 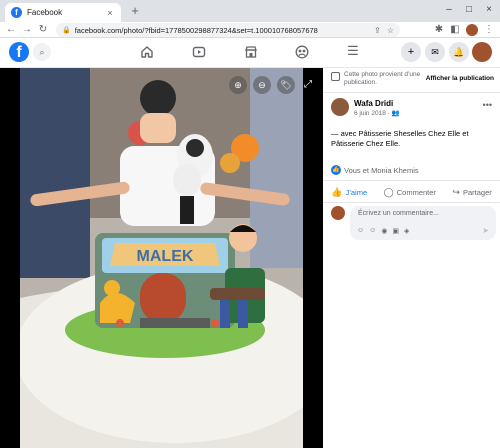 I want to click on commenter-avatar, so click(x=338, y=213).